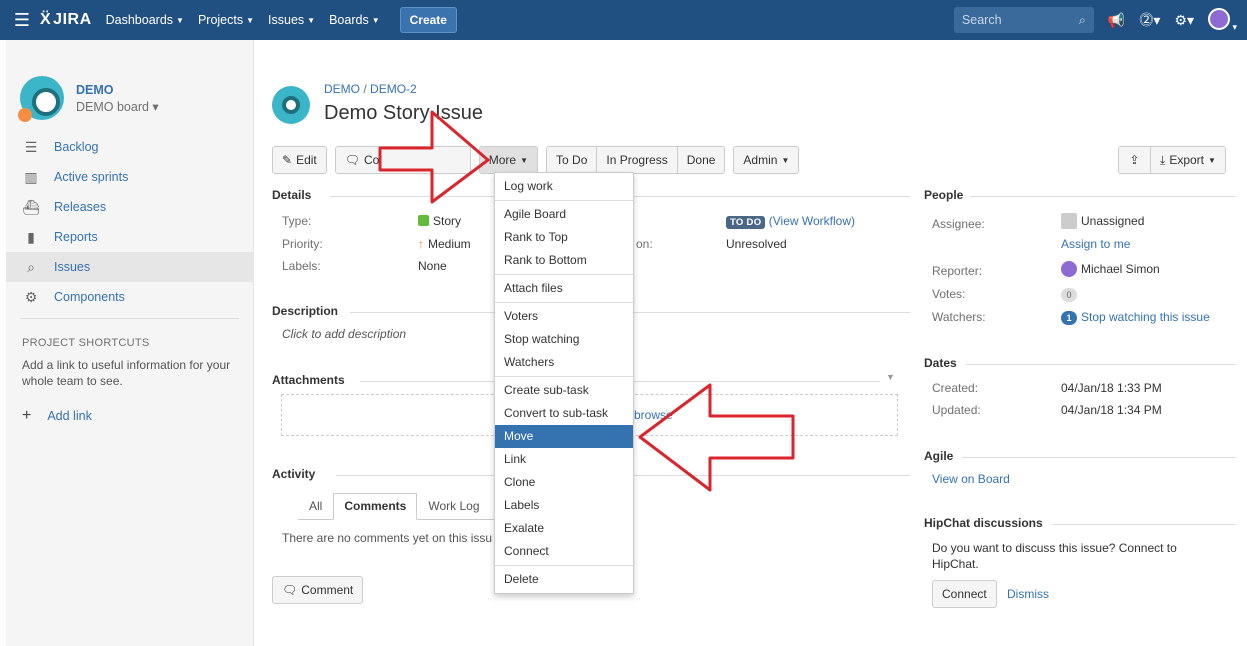 Image resolution: width=1247 pixels, height=646 pixels. I want to click on issue-header: DEMO / DEMO-2 Demo Story Issue, so click(377, 103).